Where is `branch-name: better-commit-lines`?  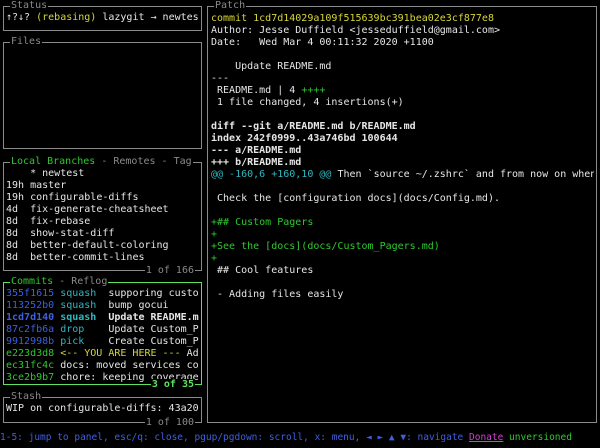
branch-name: better-commit-lines is located at coordinates (87, 257).